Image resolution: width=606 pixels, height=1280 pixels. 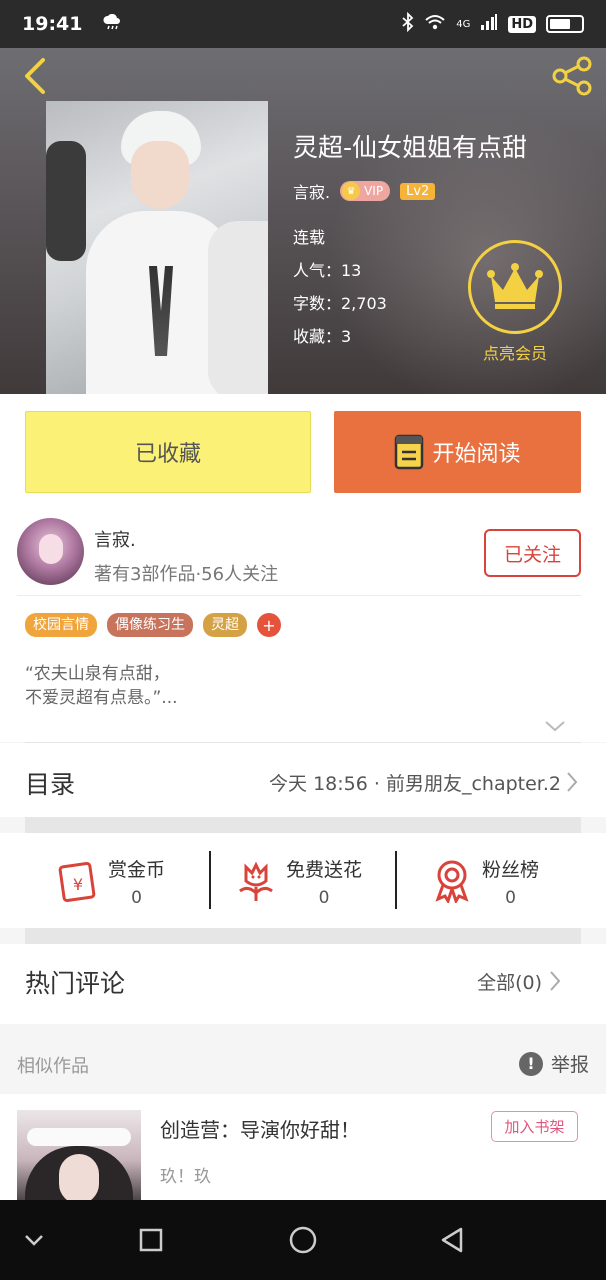 I want to click on become-member-button: 点亮会员, so click(x=515, y=302).